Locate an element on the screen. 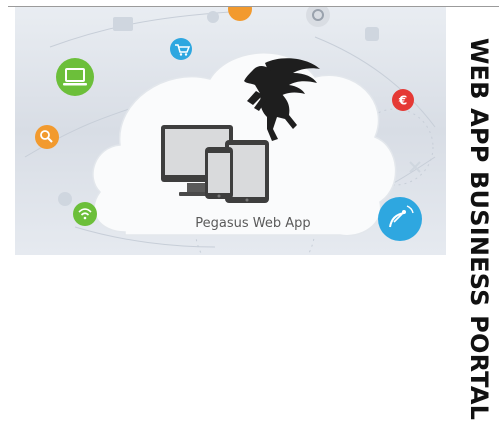 The image size is (499, 447). envelope-icon is located at coordinates (240, 14).